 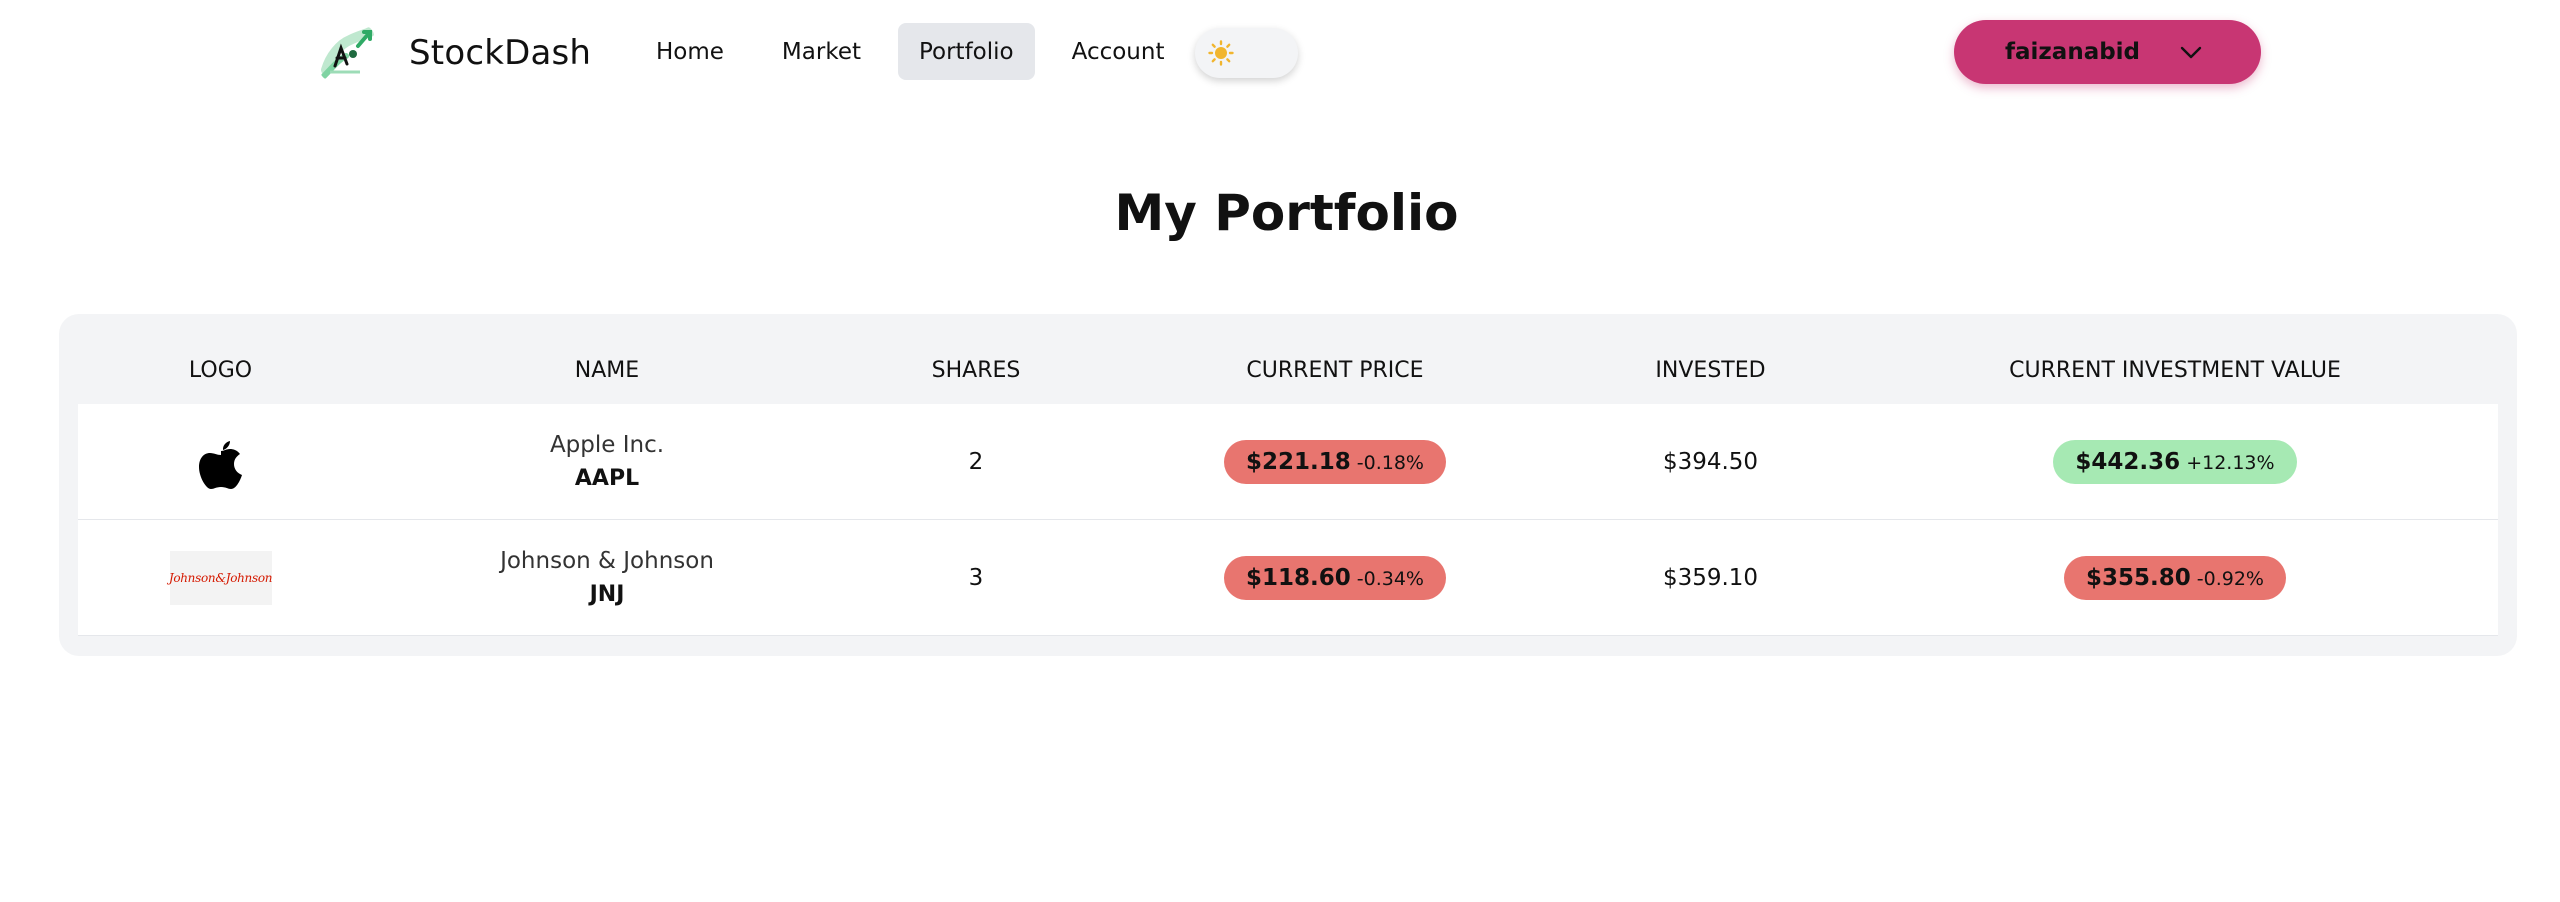 I want to click on invested-cell: $359.10, so click(x=1710, y=578).